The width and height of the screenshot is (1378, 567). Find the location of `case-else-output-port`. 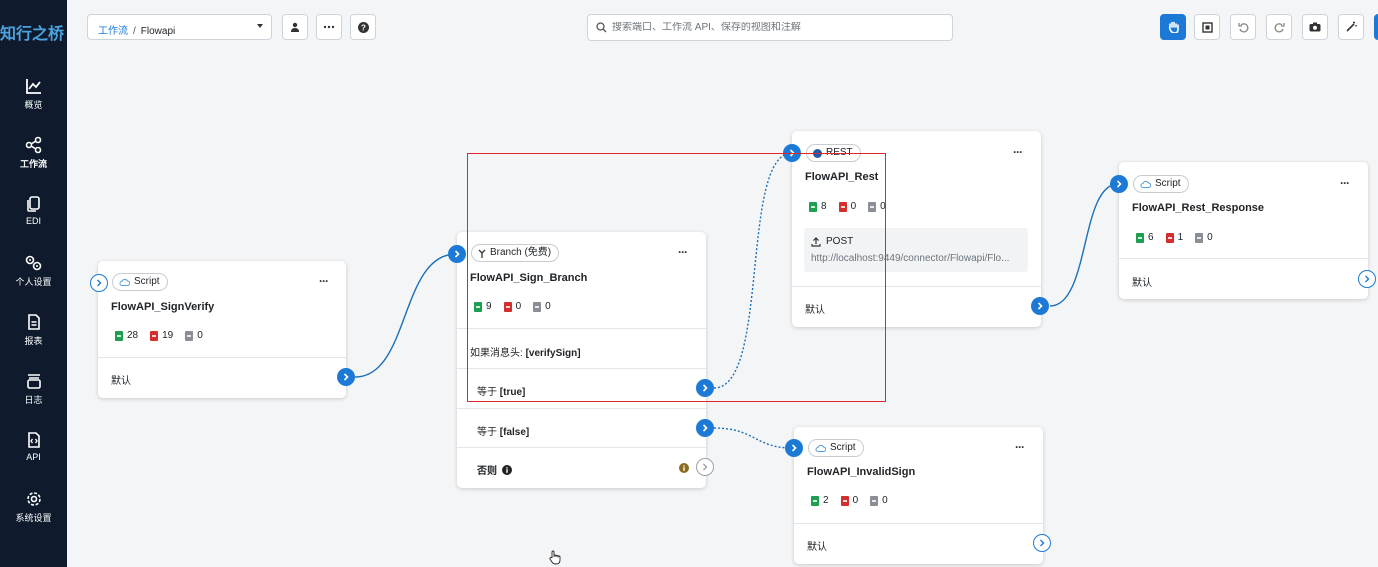

case-else-output-port is located at coordinates (705, 467).